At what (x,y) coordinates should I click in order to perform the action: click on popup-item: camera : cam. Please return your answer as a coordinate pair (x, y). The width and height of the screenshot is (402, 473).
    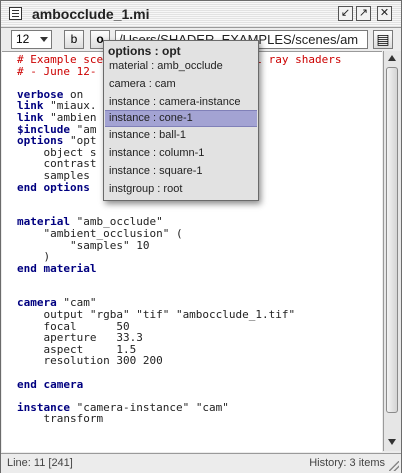
    Looking at the image, I should click on (181, 84).